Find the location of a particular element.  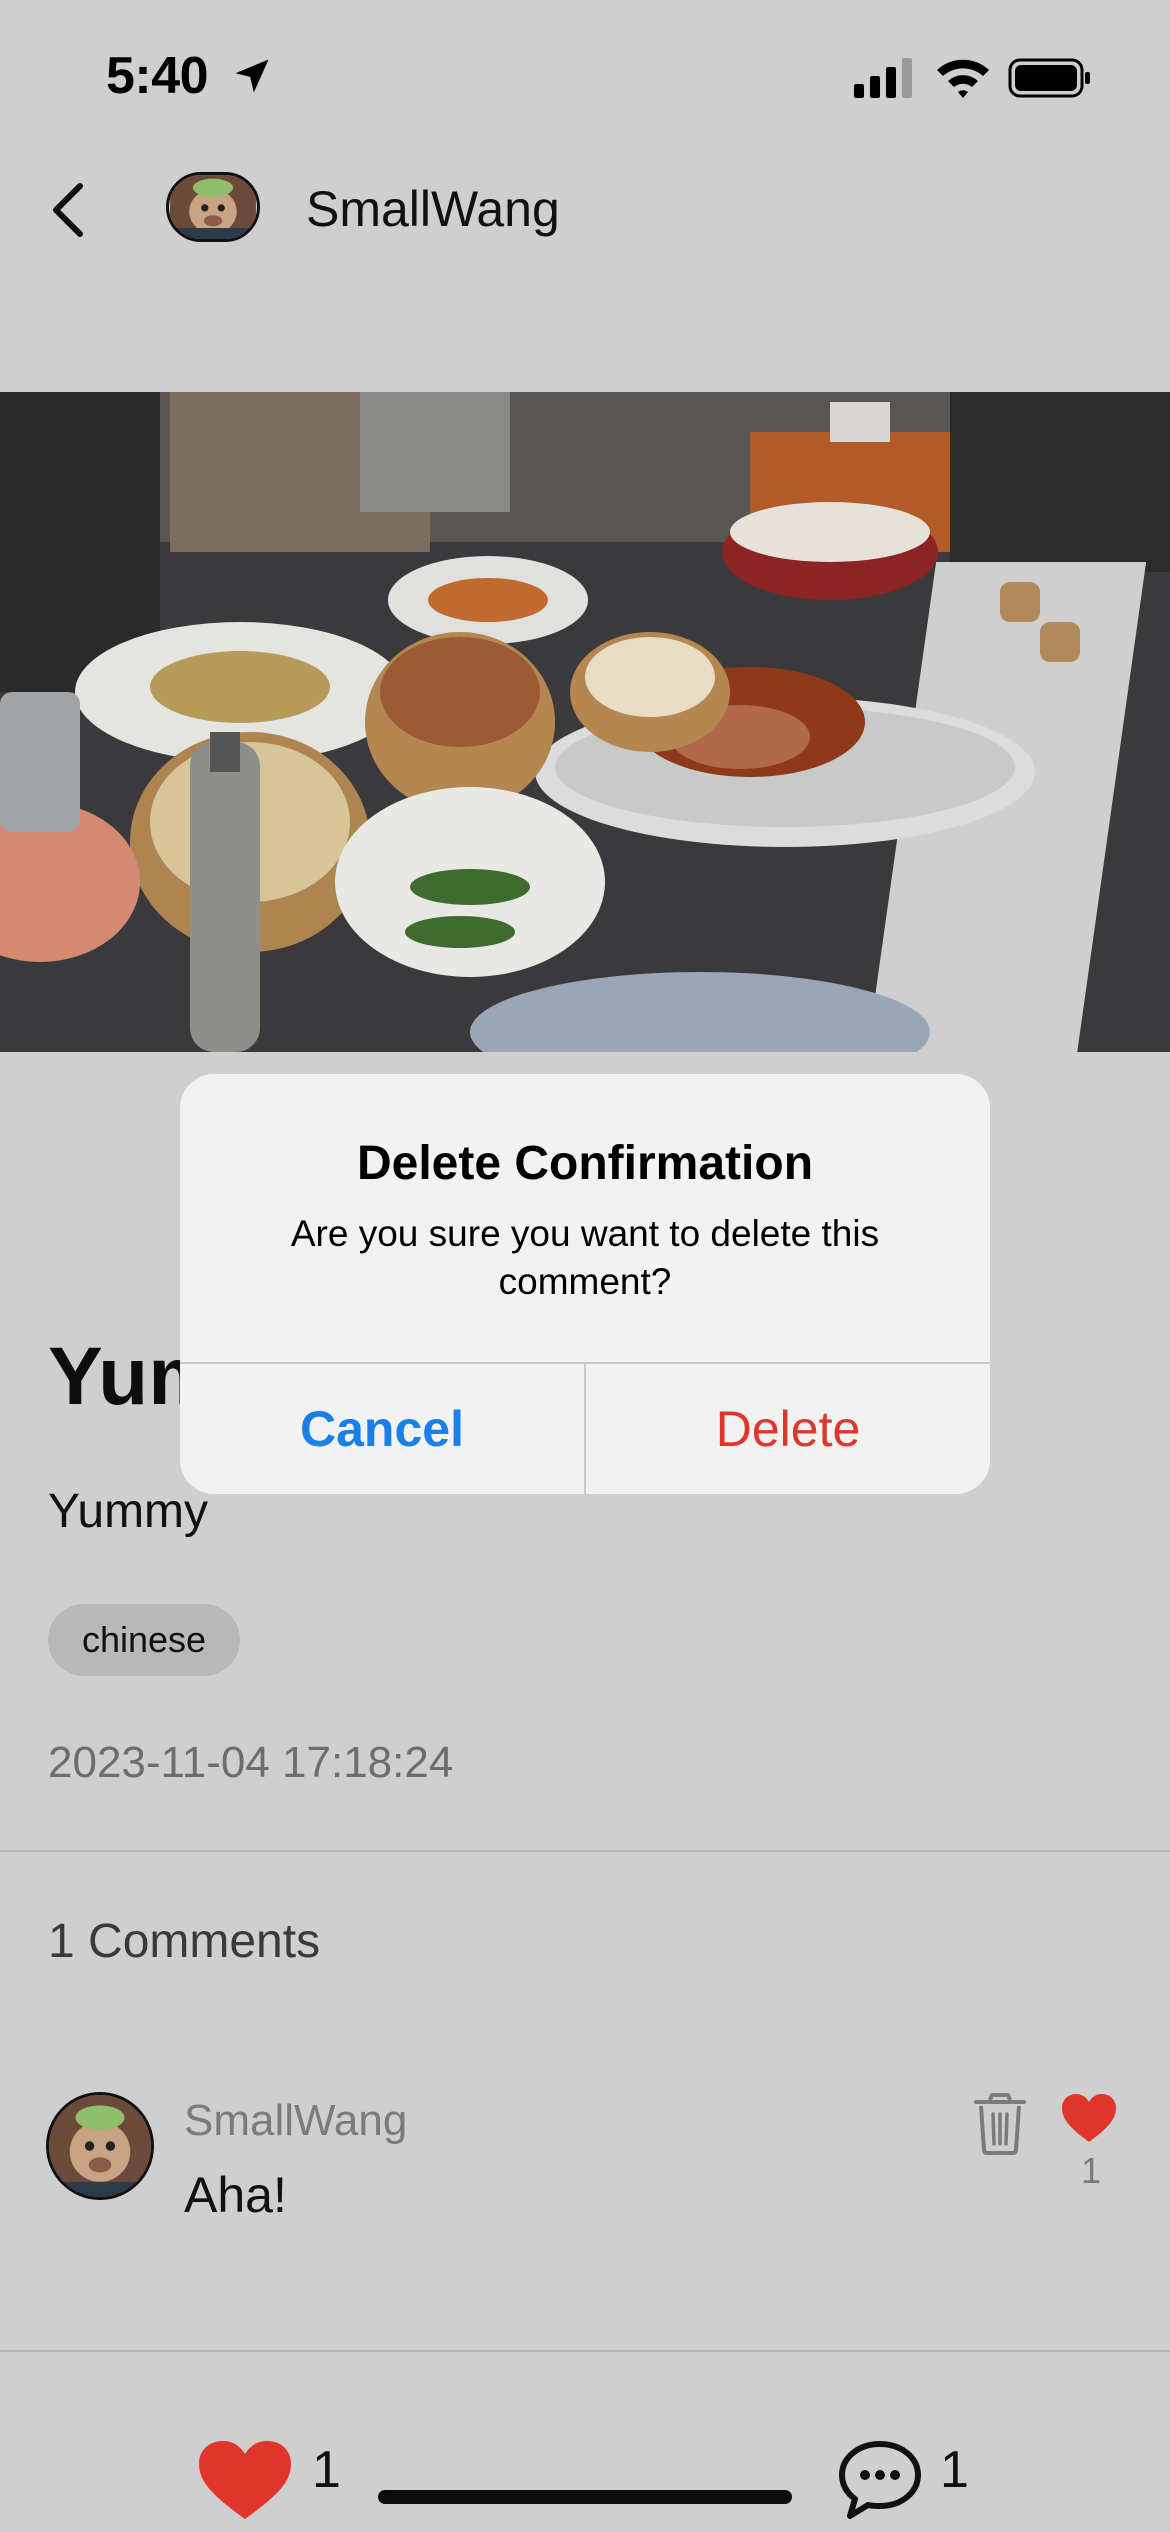

status-bar: 5:40 is located at coordinates (585, 75).